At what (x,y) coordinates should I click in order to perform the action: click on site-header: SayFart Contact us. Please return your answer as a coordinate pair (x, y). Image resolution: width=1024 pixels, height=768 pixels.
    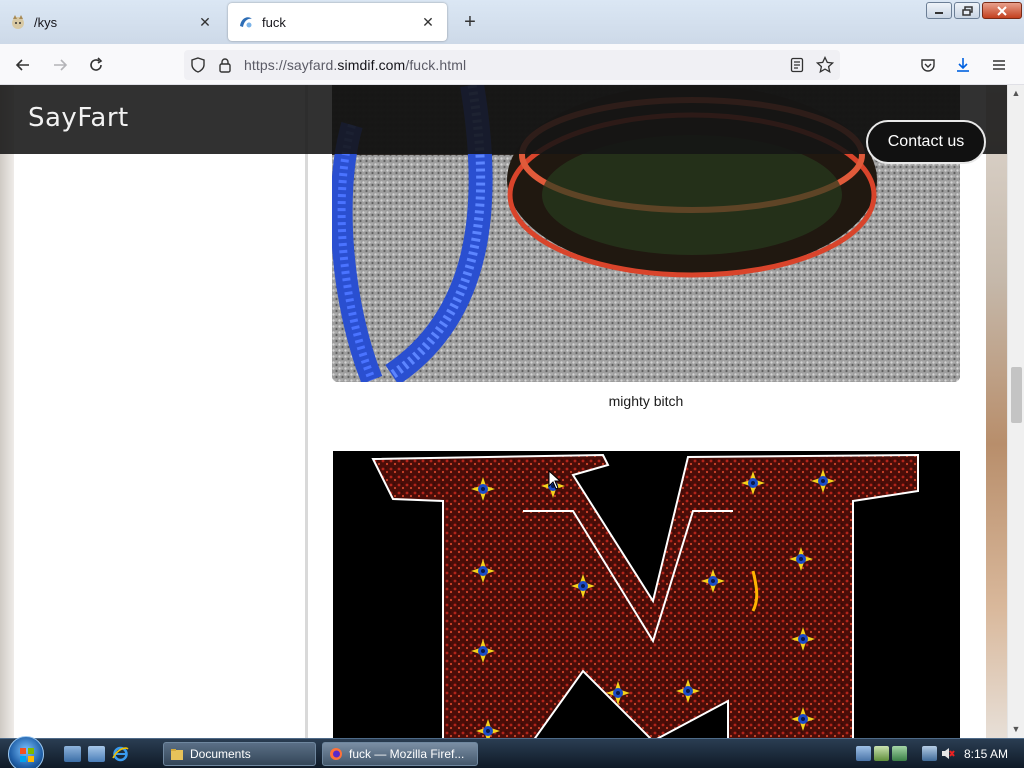
    Looking at the image, I should click on (503, 124).